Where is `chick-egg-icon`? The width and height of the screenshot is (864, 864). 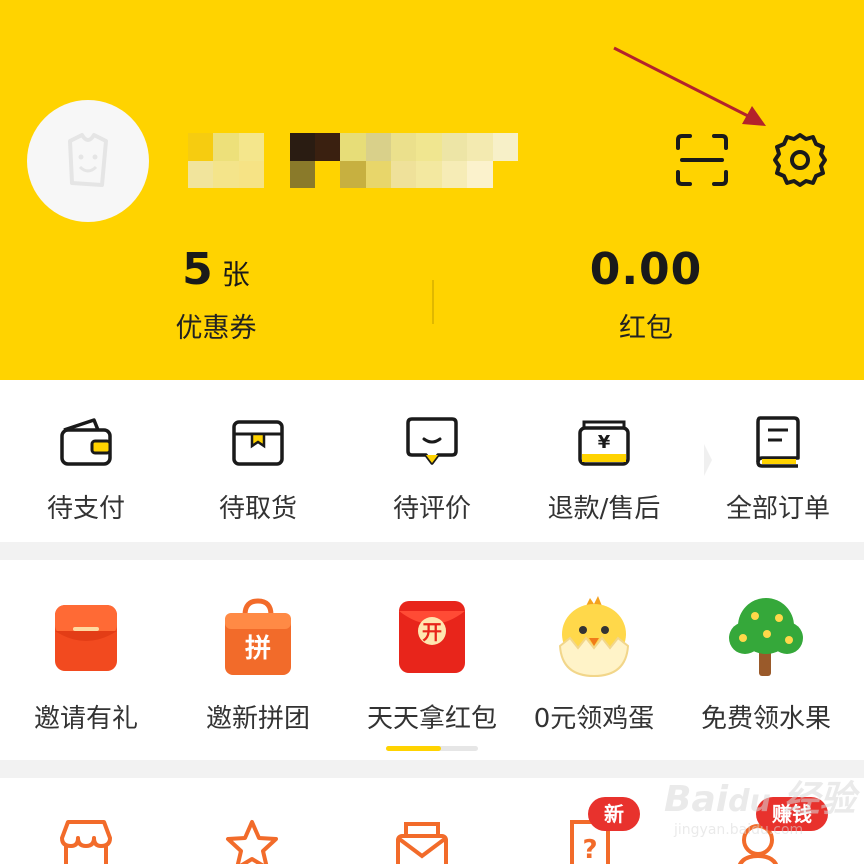
chick-egg-icon is located at coordinates (594, 637).